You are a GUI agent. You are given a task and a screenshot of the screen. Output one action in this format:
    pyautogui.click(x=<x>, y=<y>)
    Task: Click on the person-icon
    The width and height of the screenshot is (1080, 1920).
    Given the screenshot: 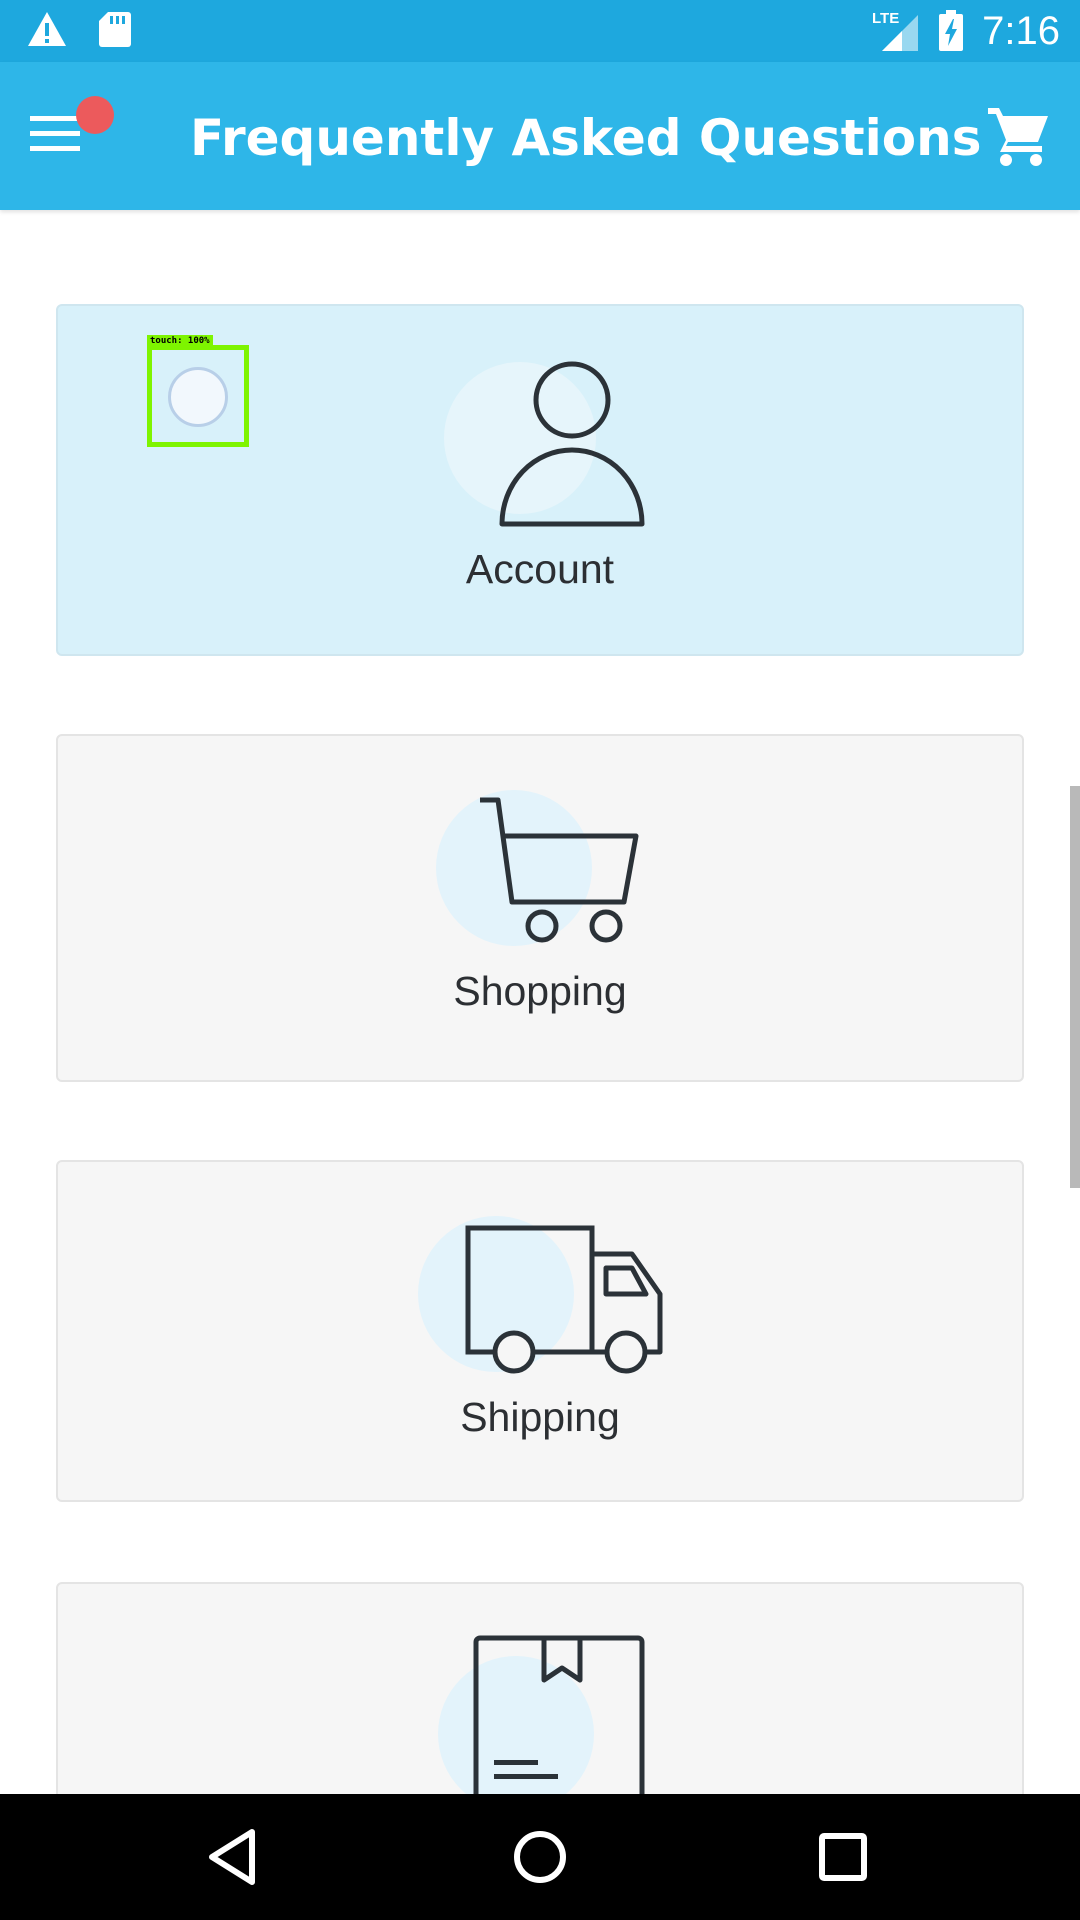 What is the action you would take?
    pyautogui.click(x=572, y=444)
    